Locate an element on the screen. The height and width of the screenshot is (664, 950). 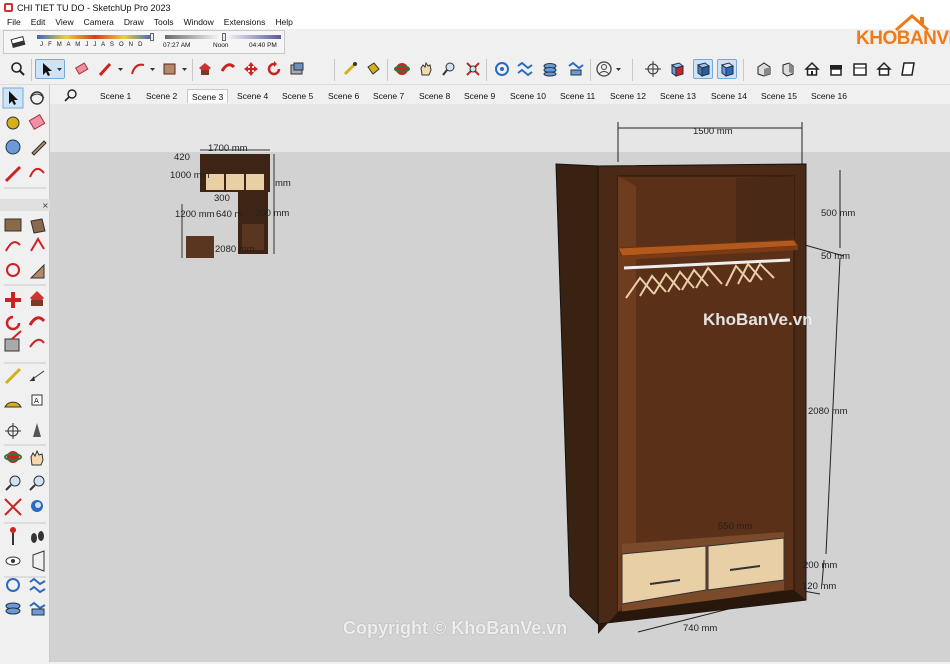
small-dim-300: 300 is located at coordinates (222, 198).